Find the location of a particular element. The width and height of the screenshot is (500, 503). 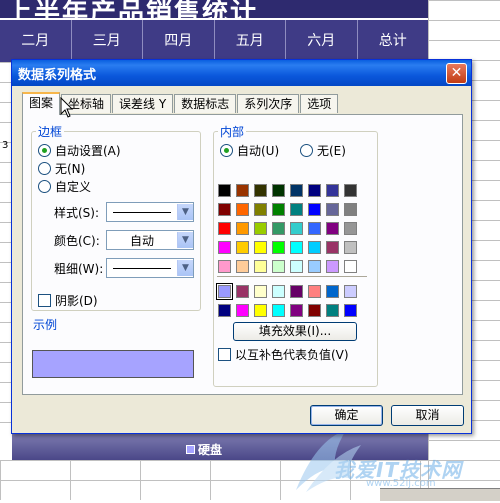

line-style-preview is located at coordinates (142, 212).